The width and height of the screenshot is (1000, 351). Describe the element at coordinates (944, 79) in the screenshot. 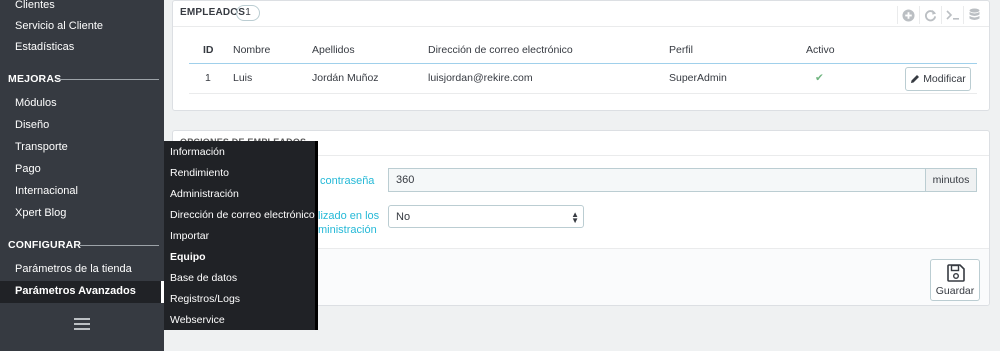

I see `edit-button-label: Modificar` at that location.